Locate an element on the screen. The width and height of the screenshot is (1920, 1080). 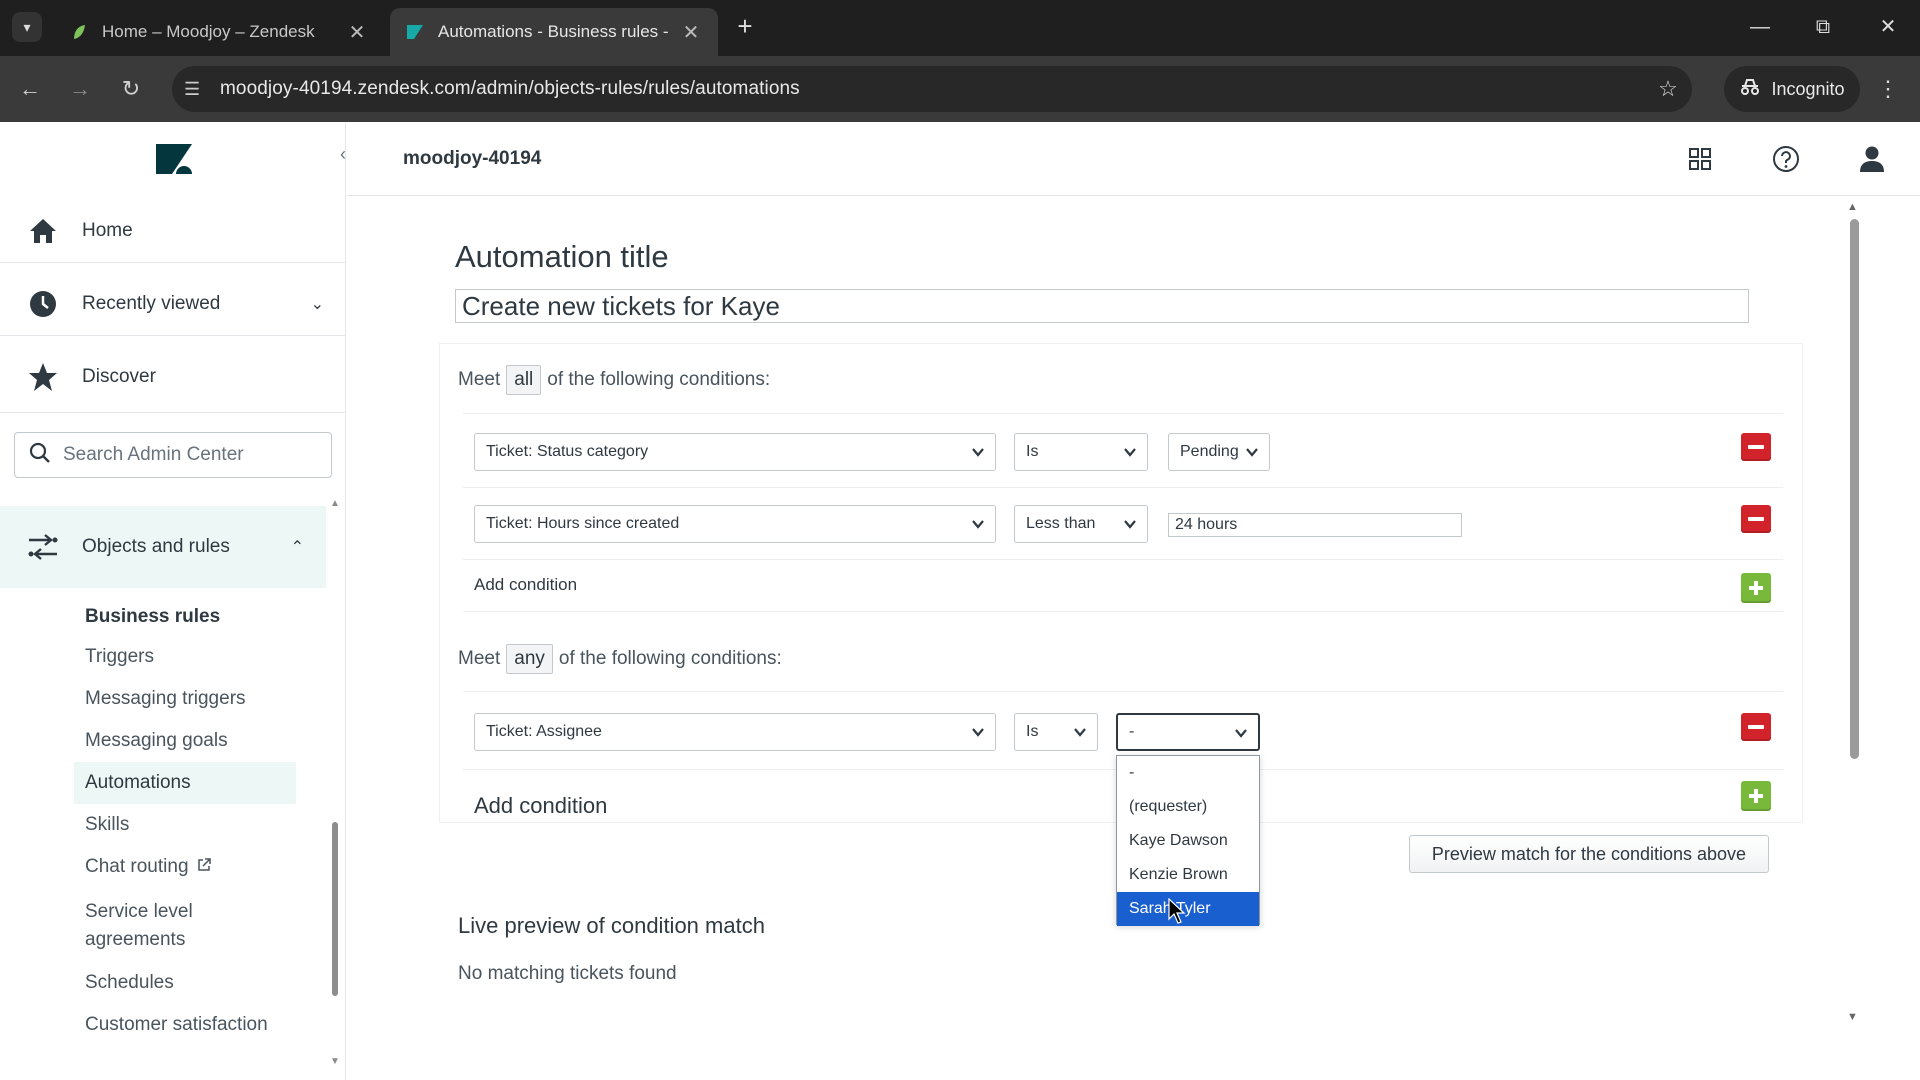
account-name: moodjoy-40194 is located at coordinates (472, 158).